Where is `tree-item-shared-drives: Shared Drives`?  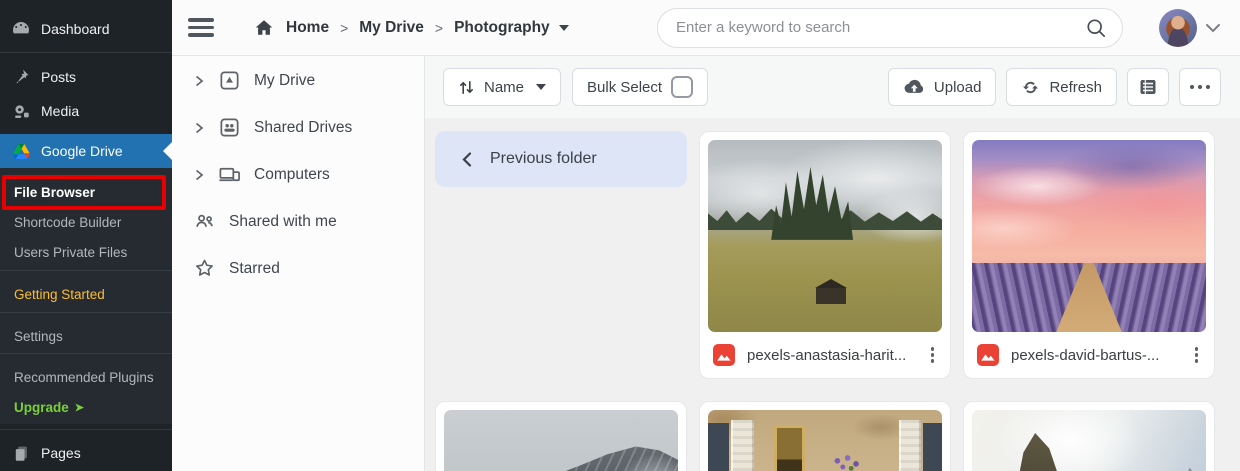
tree-item-shared-drives: Shared Drives is located at coordinates (298, 127).